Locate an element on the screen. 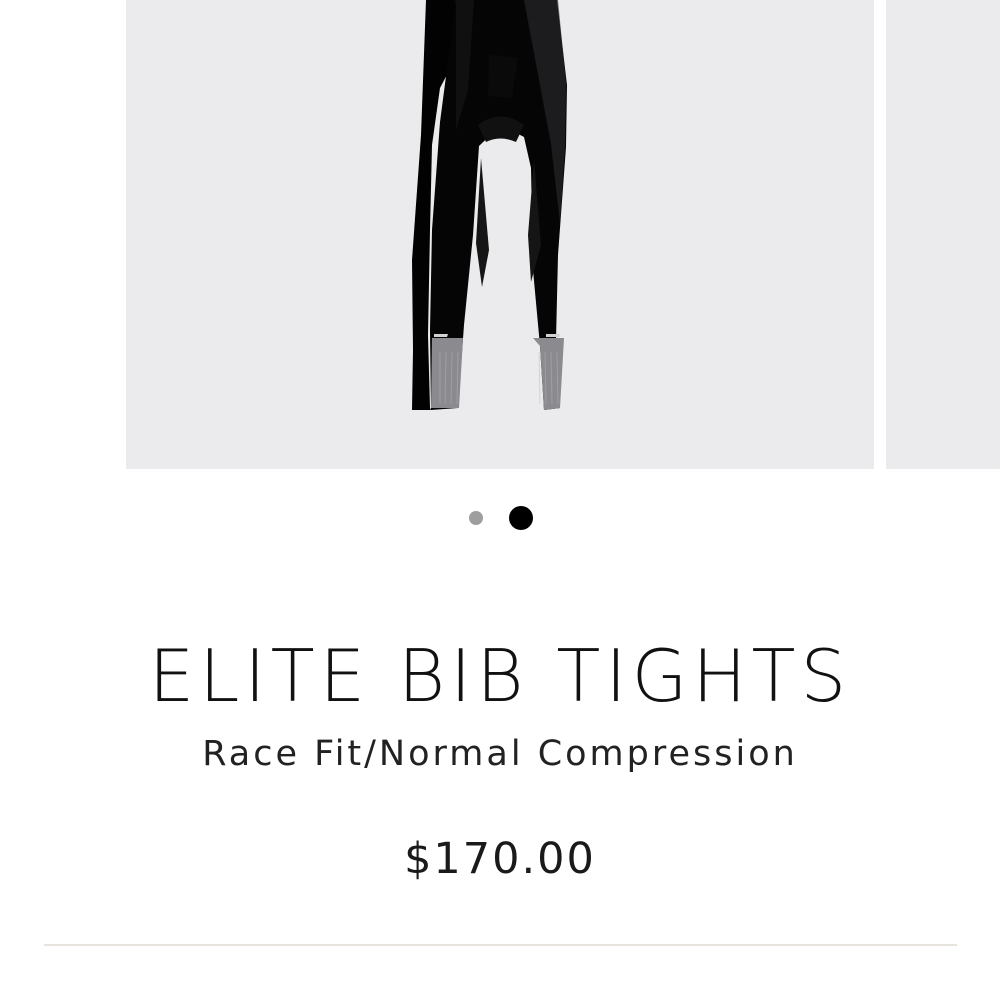 This screenshot has height=1000, width=1000. section-divider is located at coordinates (500, 945).